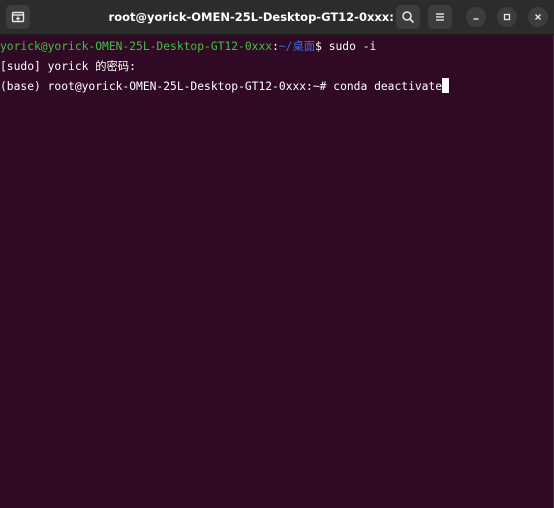 This screenshot has width=554, height=508. Describe the element at coordinates (446, 85) in the screenshot. I see `text-cursor` at that location.